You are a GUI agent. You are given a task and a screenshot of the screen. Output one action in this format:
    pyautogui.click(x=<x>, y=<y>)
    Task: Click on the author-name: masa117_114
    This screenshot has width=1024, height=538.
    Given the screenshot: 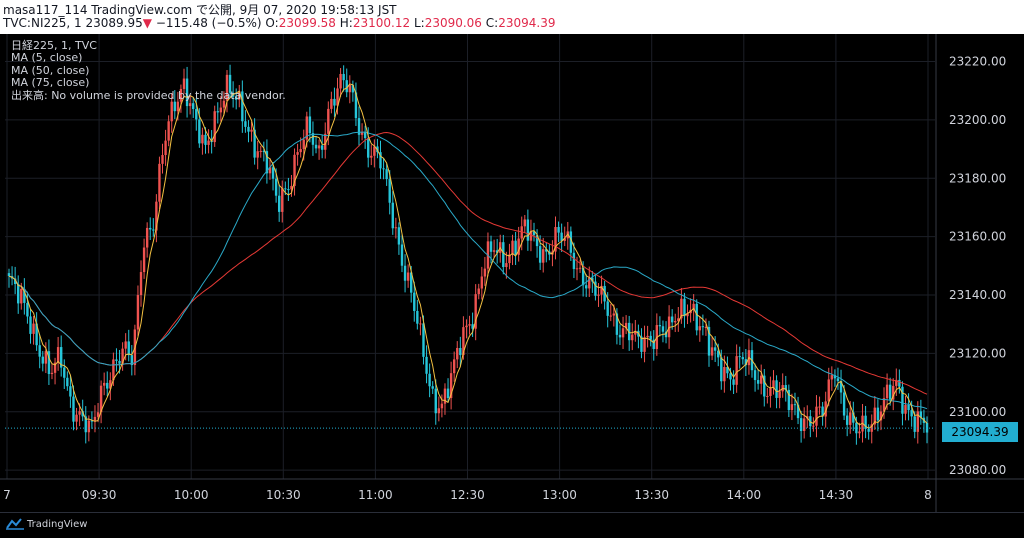 What is the action you would take?
    pyautogui.click(x=45, y=10)
    